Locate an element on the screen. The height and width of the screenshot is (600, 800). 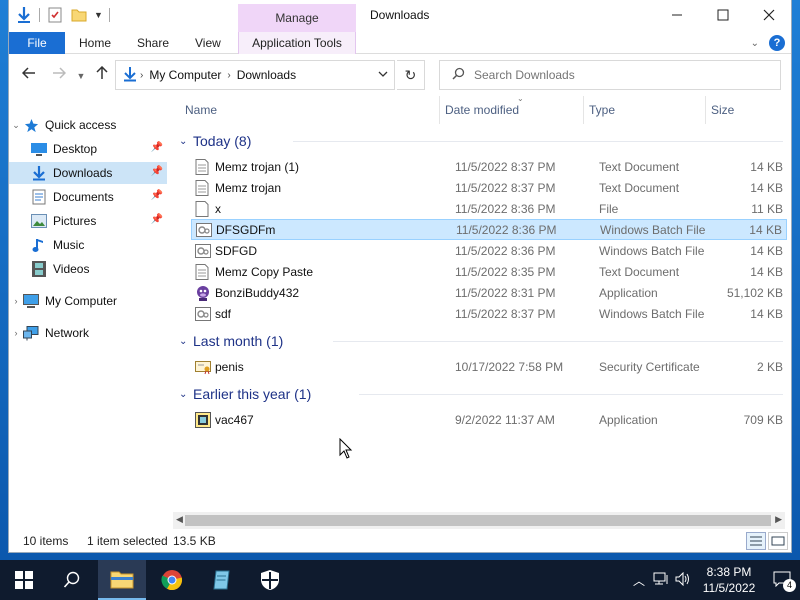
expand-ribbon-icon: ⌄ is located at coordinates (755, 43).